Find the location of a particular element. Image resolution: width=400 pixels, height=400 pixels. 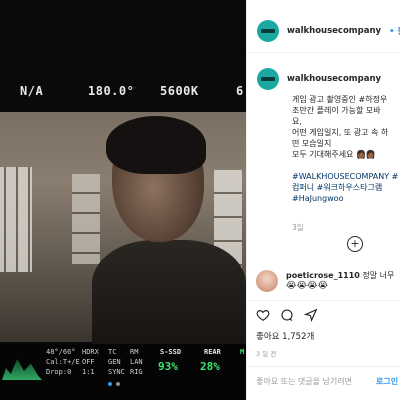

post-header: walkhousecompany • 팔로우 is located at coordinates (328, 31).